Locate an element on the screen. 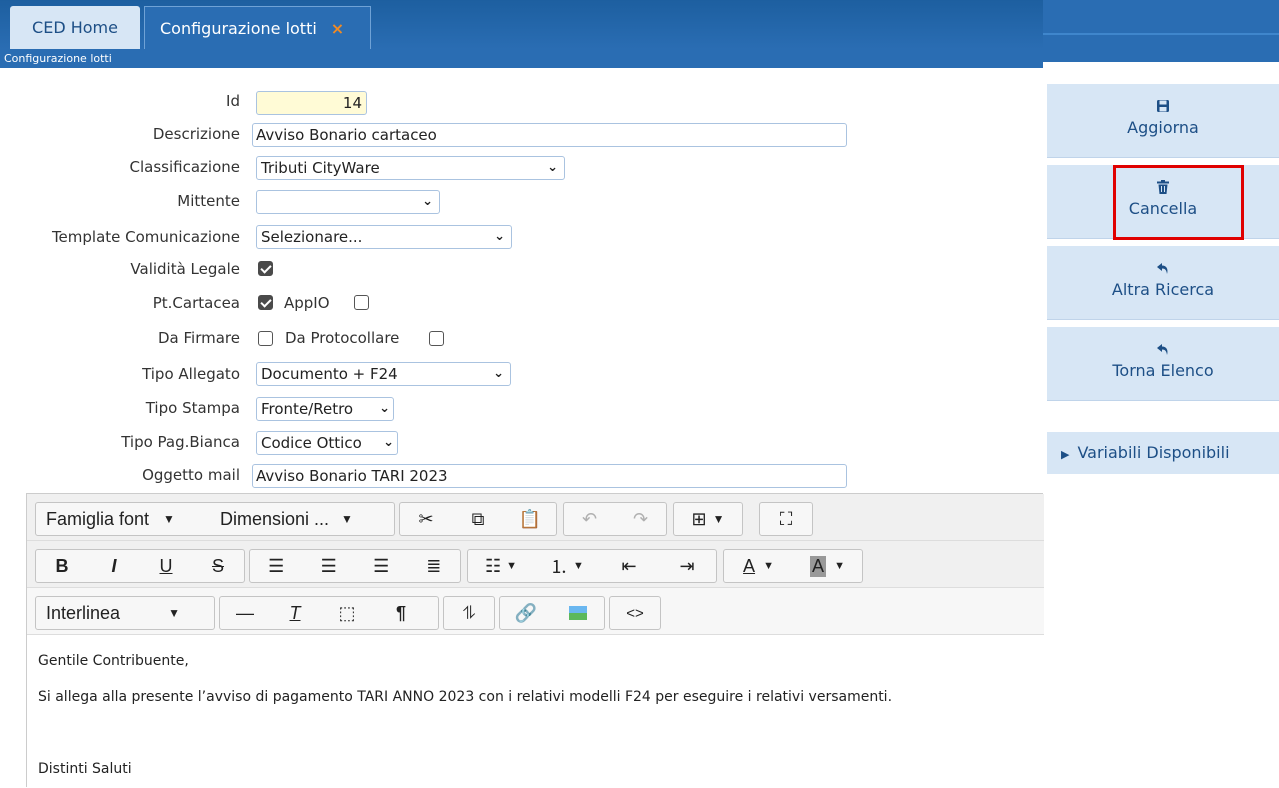 This screenshot has height=788, width=1279. classificazione-select: Tributi CityWare ⌄ is located at coordinates (410, 168).